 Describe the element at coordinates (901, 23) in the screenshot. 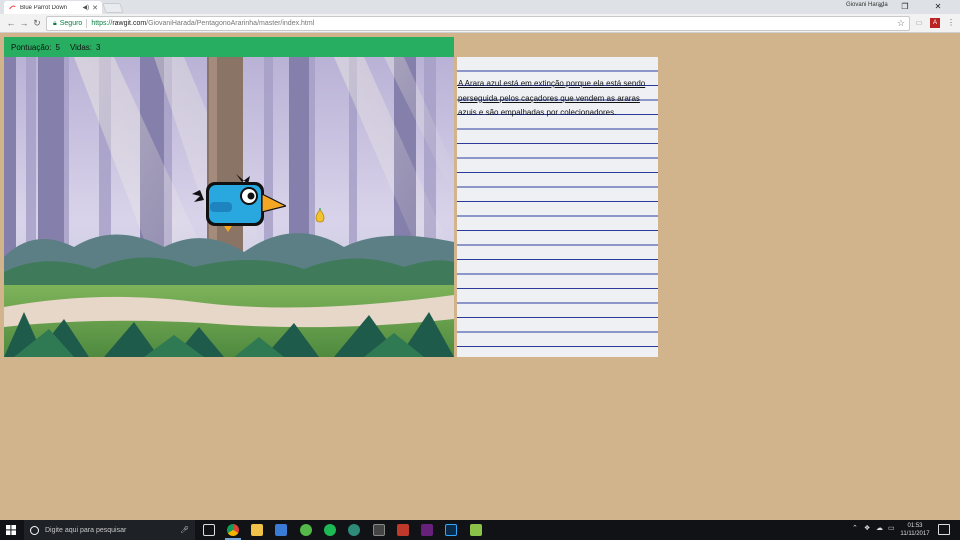

I see `bookmark-star-icon: ☆` at that location.